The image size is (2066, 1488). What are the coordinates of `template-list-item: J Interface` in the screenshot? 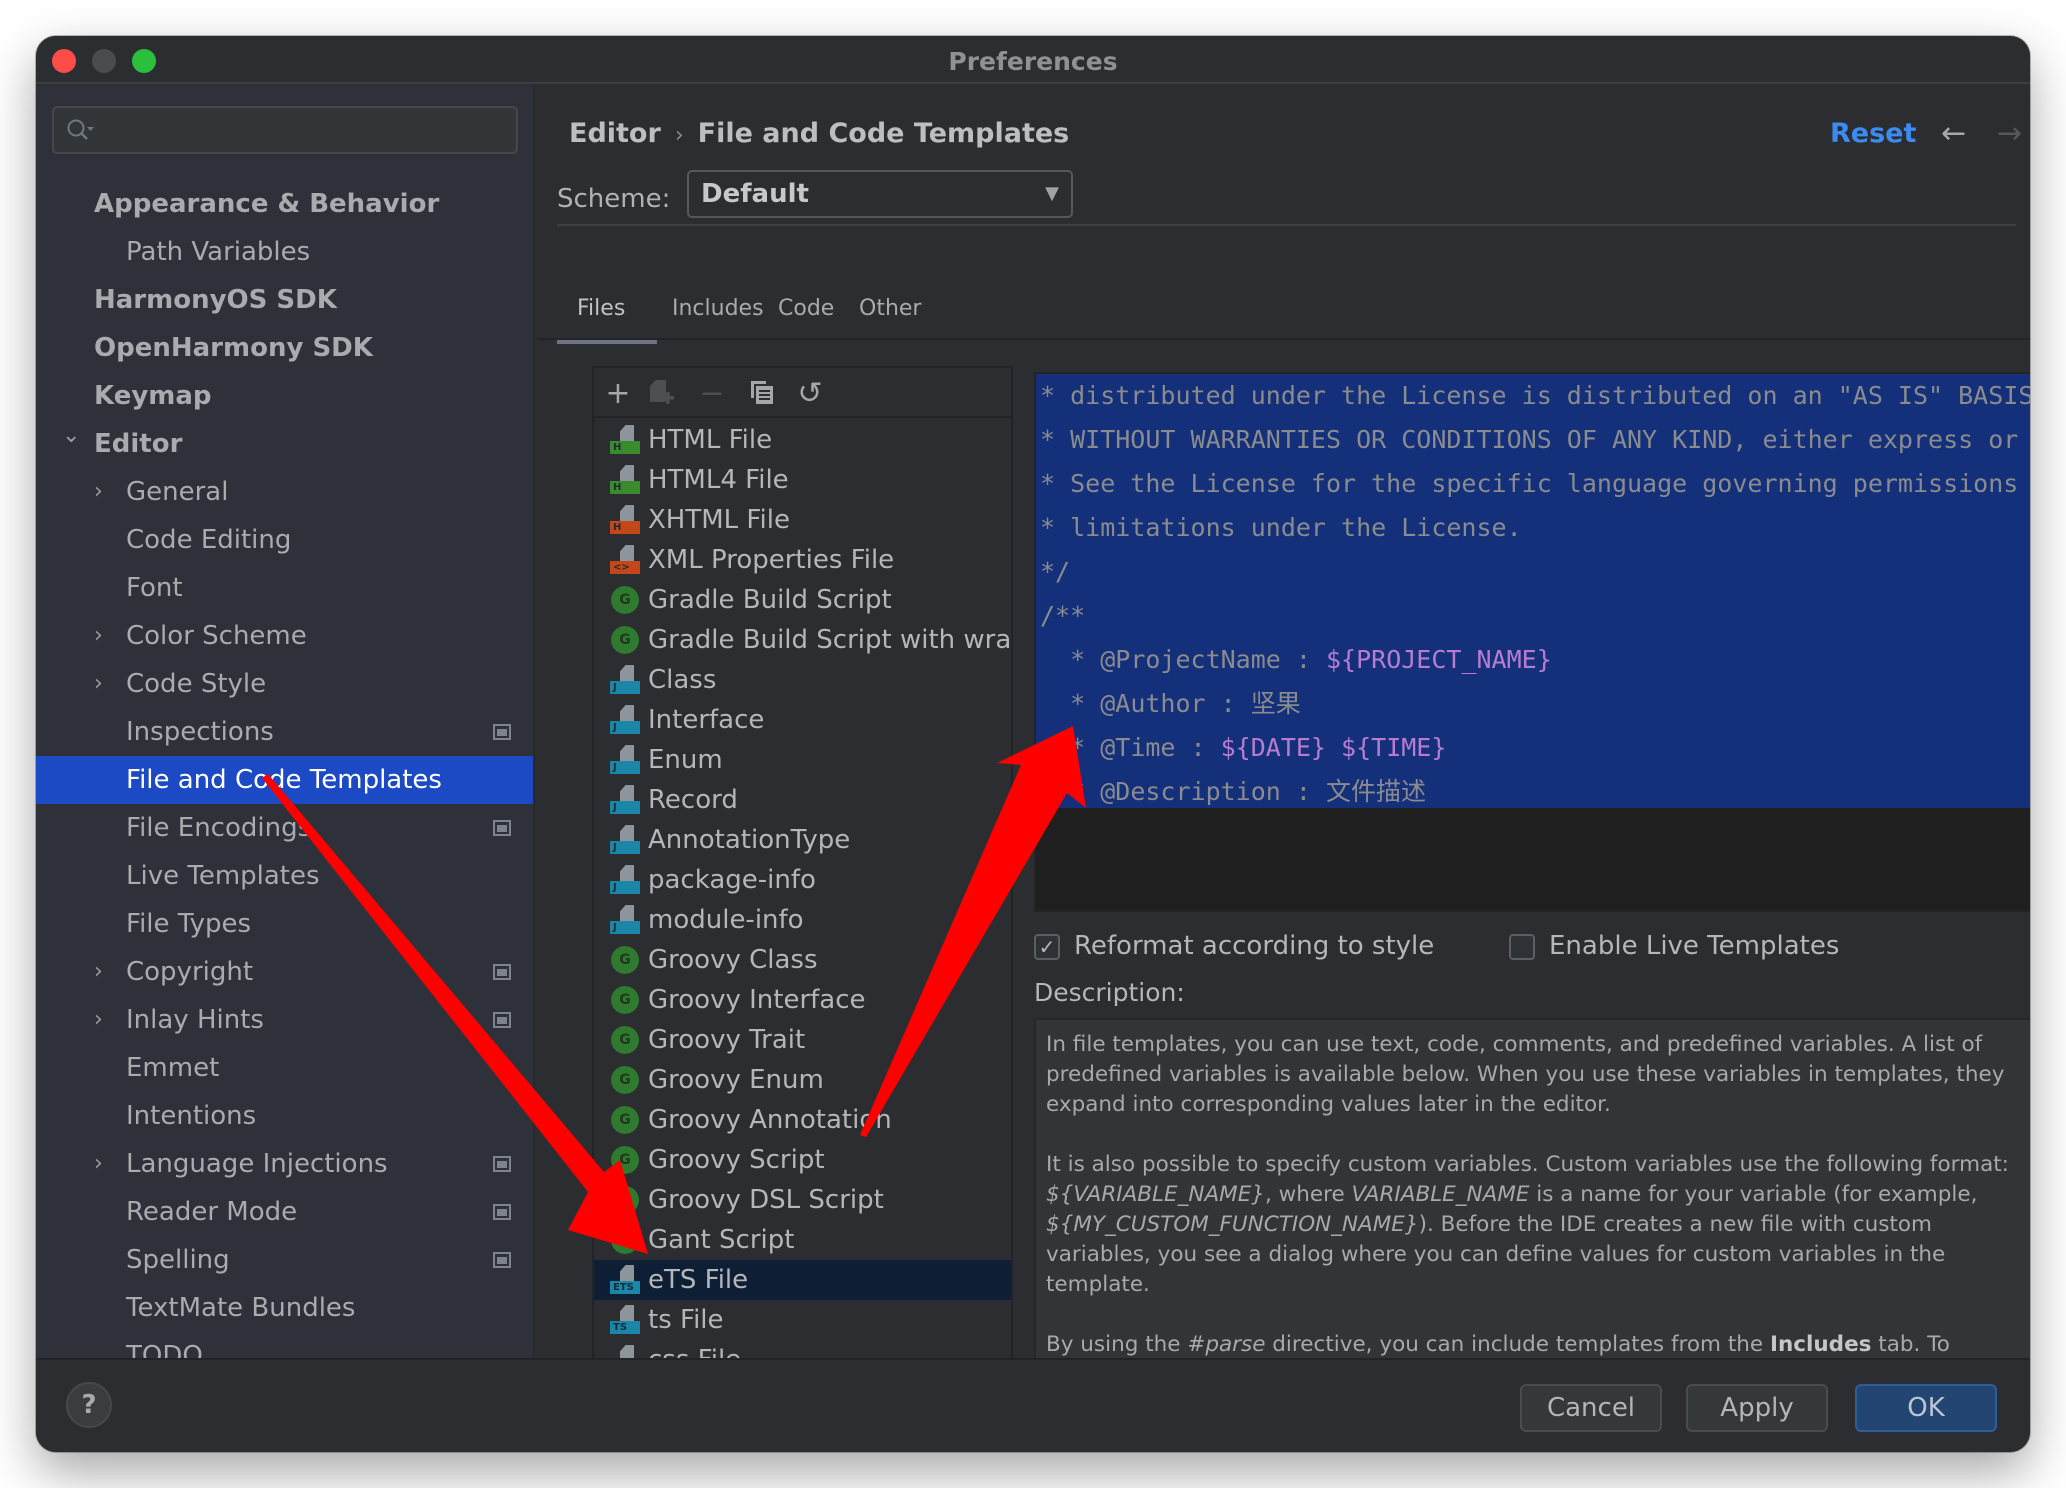 It's located at (802, 720).